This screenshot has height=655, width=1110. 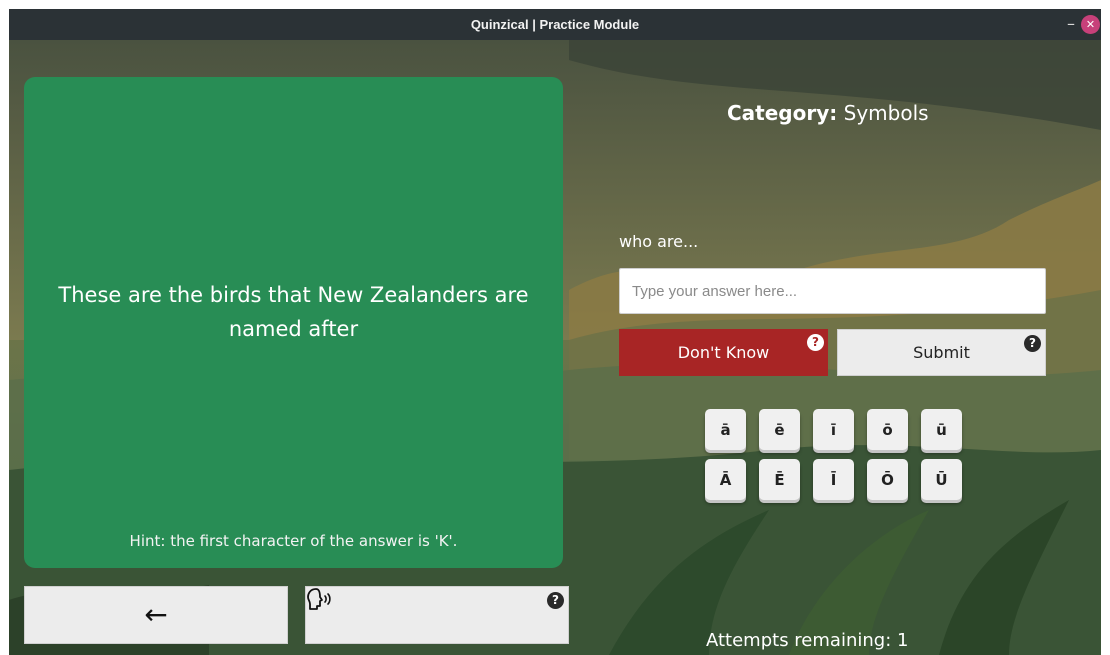 What do you see at coordinates (1032, 343) in the screenshot?
I see `submit-help-icon: ?` at bounding box center [1032, 343].